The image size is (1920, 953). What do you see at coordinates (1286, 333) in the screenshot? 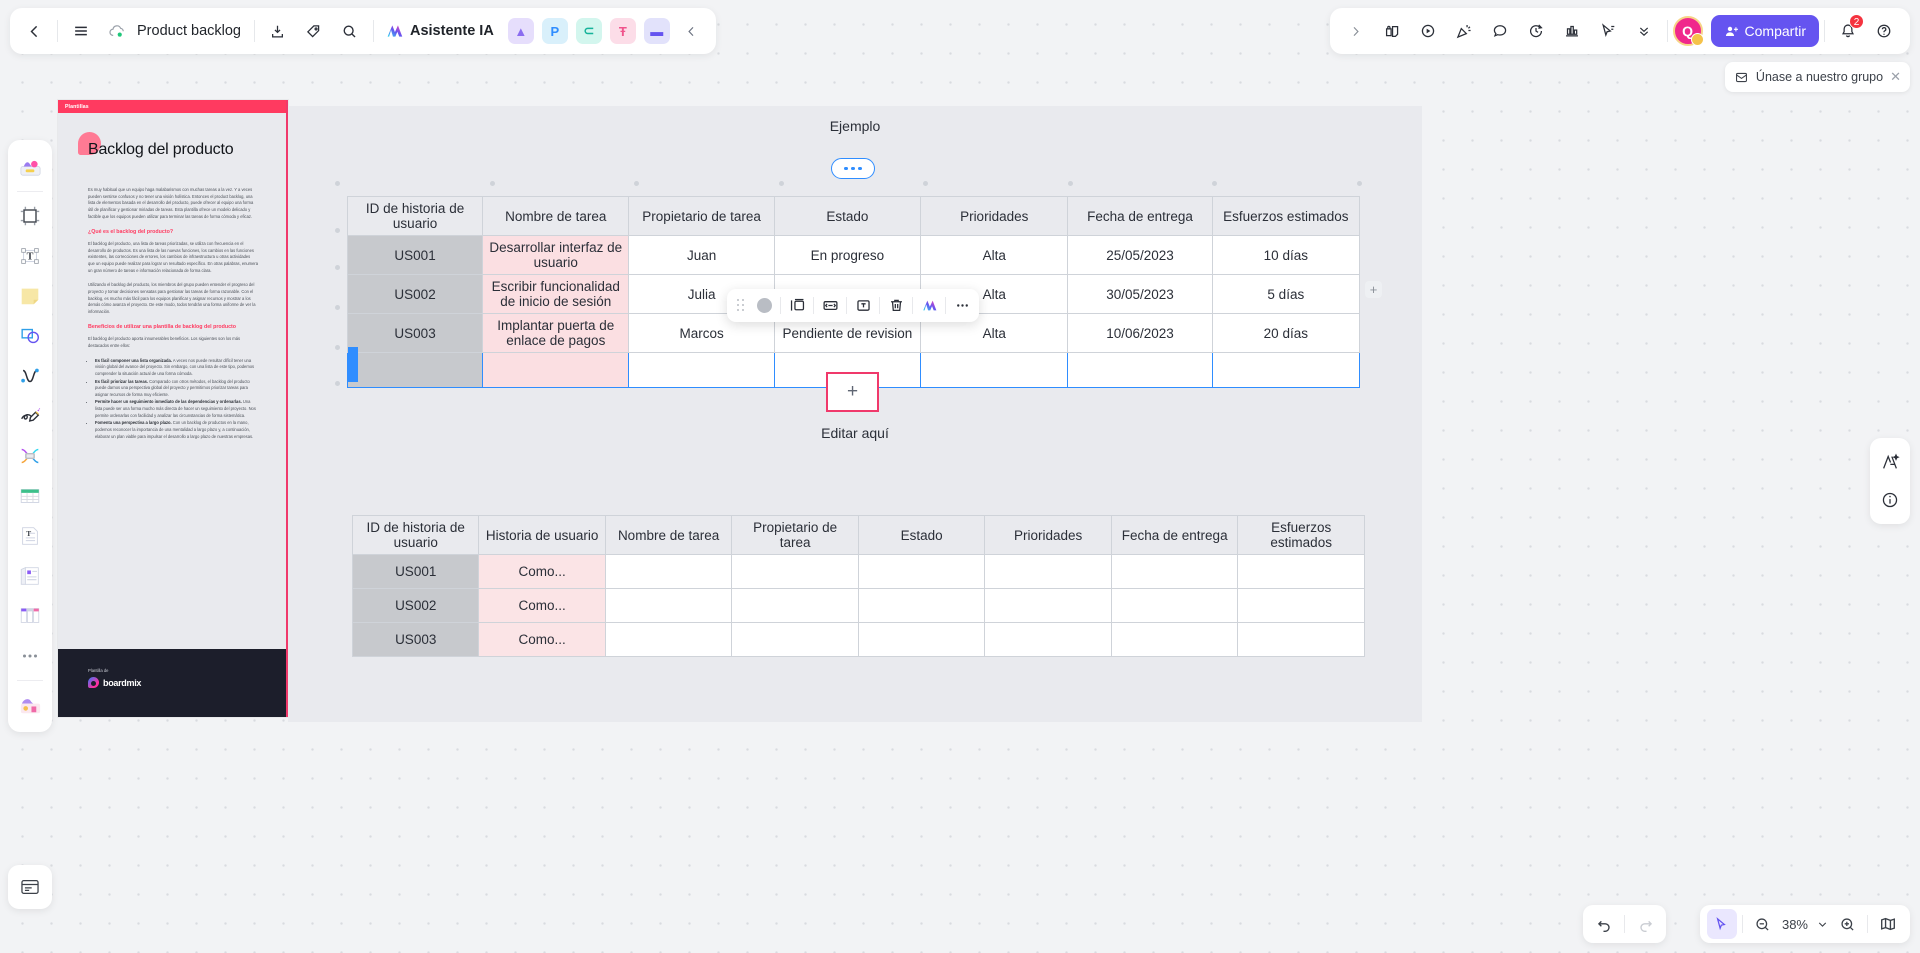
I see `table-cell: 20 días` at bounding box center [1286, 333].